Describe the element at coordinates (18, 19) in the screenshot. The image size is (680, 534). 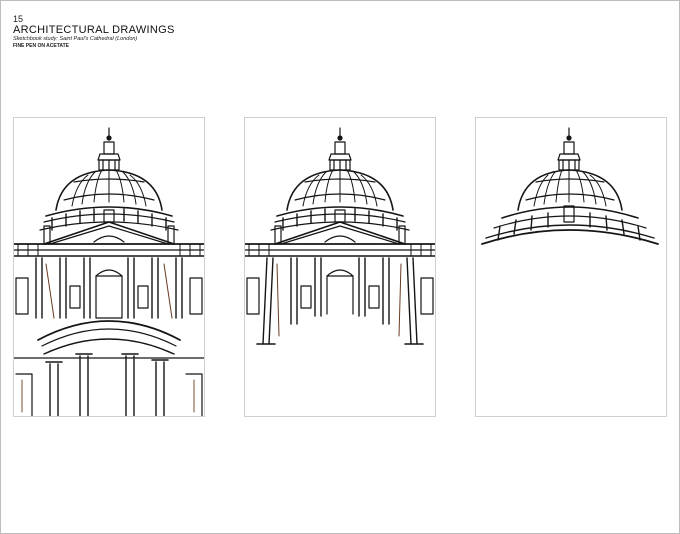
I see `page-number: 15` at that location.